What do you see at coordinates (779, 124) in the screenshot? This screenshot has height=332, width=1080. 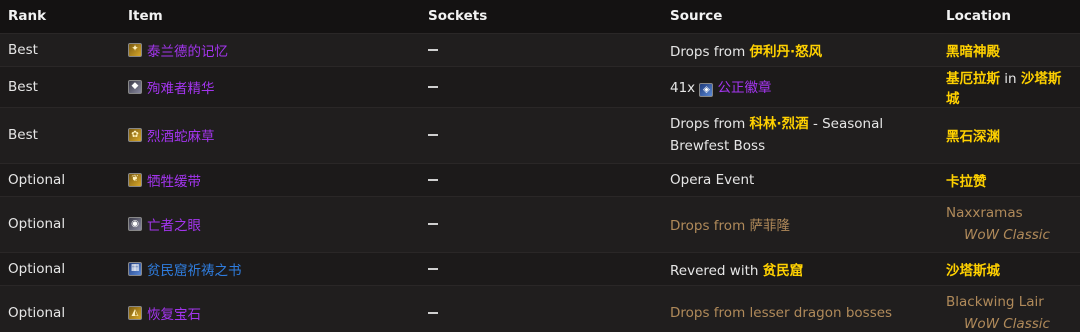 I see `source-link: 科林·烈酒` at bounding box center [779, 124].